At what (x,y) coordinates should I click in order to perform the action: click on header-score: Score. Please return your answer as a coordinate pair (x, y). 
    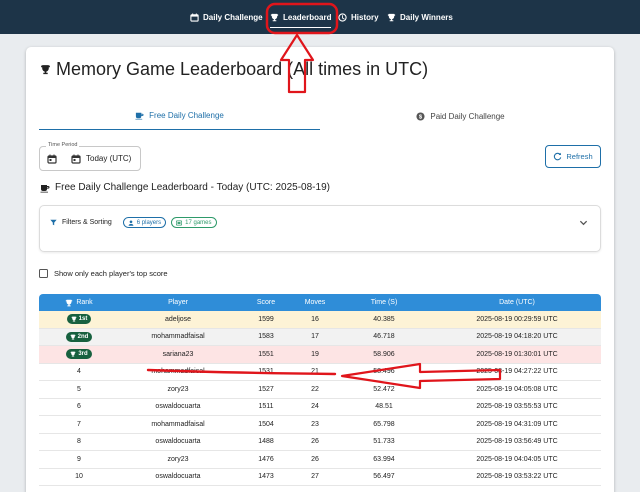
    Looking at the image, I should click on (266, 302).